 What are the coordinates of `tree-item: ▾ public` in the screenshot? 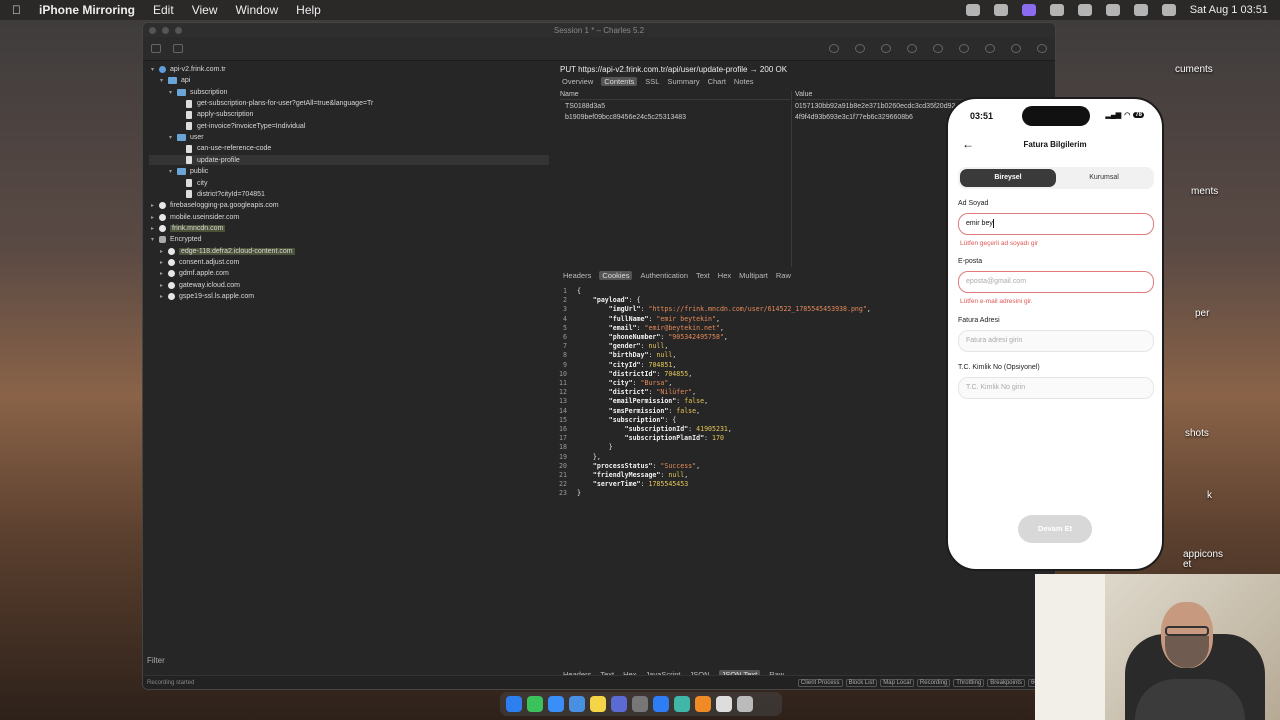 It's located at (188, 171).